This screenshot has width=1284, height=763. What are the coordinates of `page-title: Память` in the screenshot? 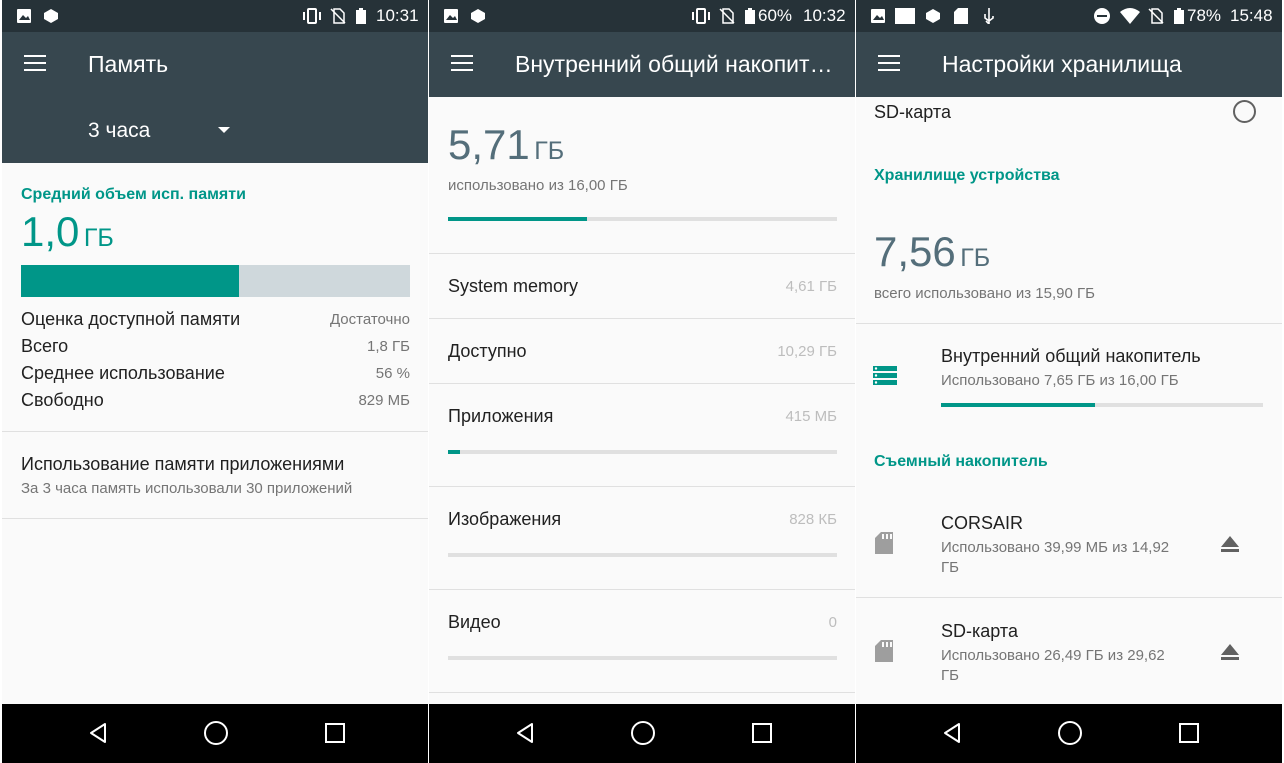 It's located at (128, 64).